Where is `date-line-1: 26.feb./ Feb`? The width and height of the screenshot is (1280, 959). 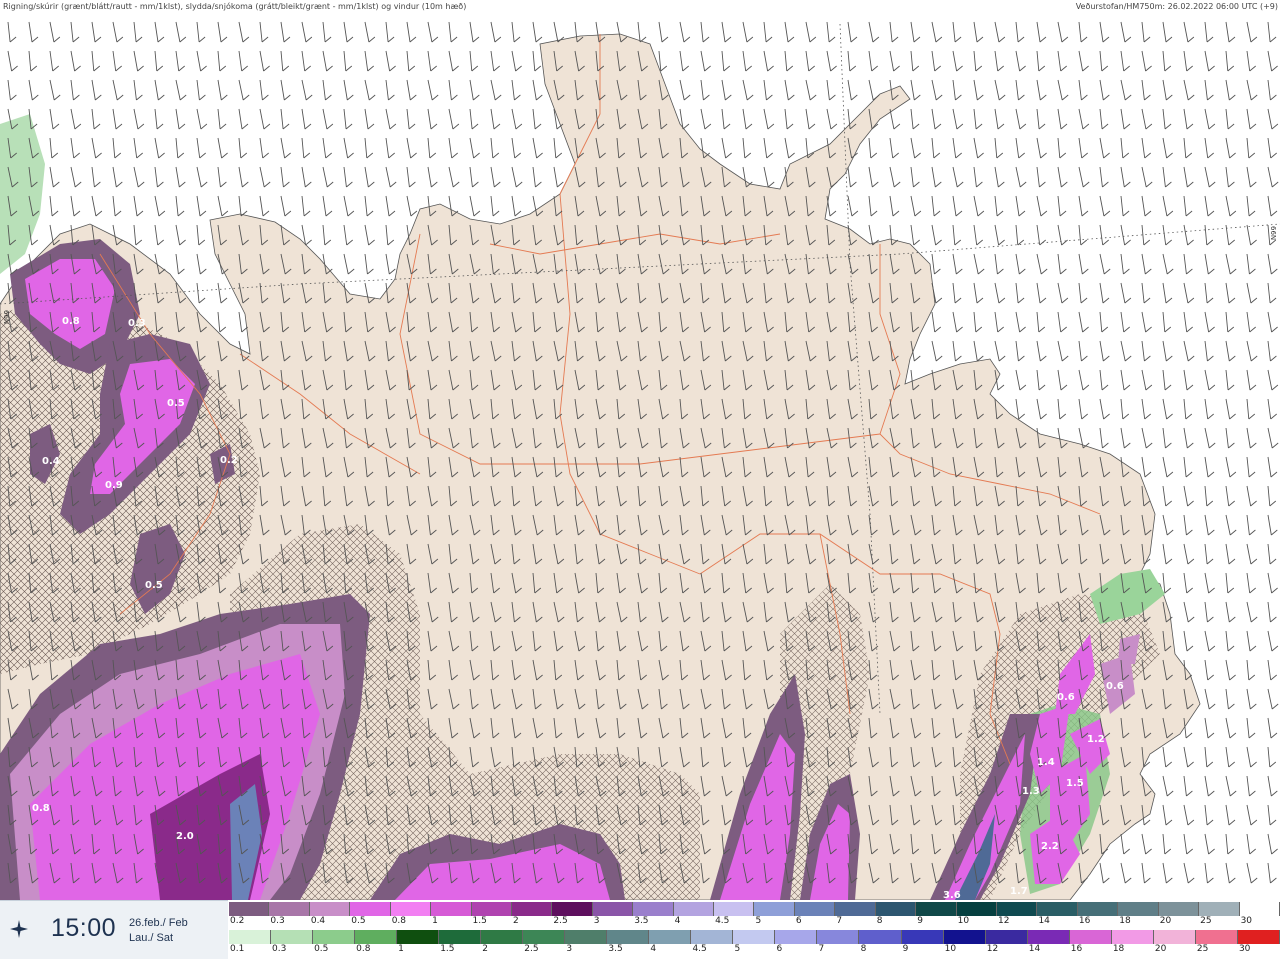
date-line-1: 26.feb./ Feb is located at coordinates (158, 923).